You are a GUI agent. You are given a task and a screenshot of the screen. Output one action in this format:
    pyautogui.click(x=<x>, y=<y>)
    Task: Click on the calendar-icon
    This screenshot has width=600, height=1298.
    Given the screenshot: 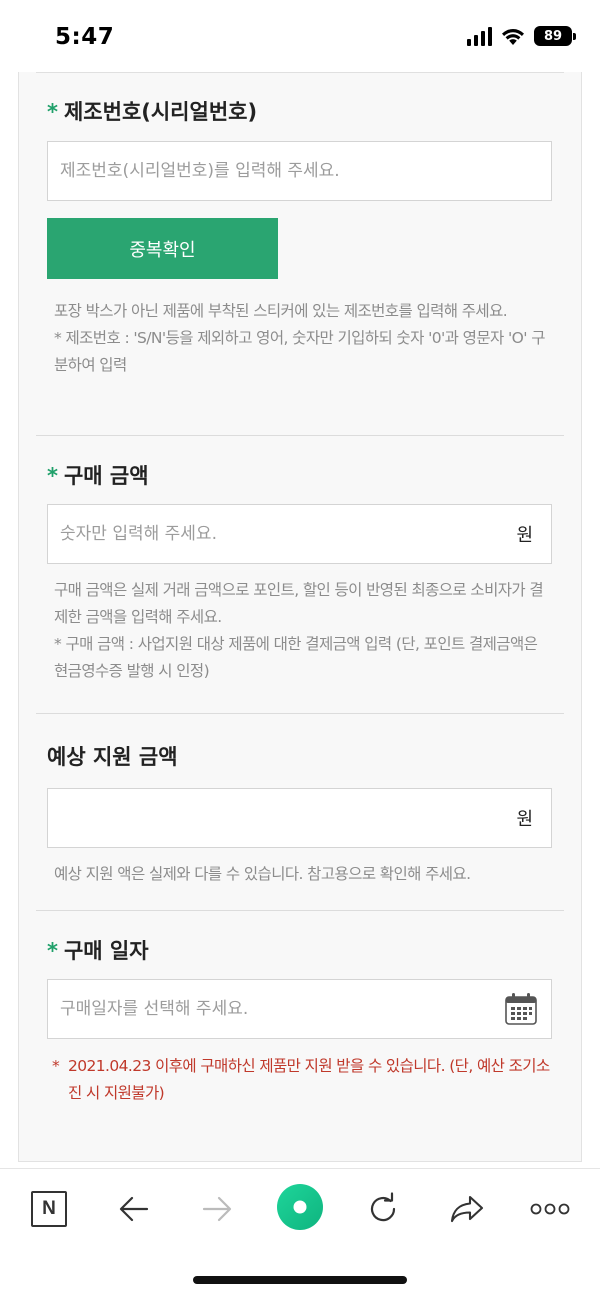 What is the action you would take?
    pyautogui.click(x=521, y=1009)
    